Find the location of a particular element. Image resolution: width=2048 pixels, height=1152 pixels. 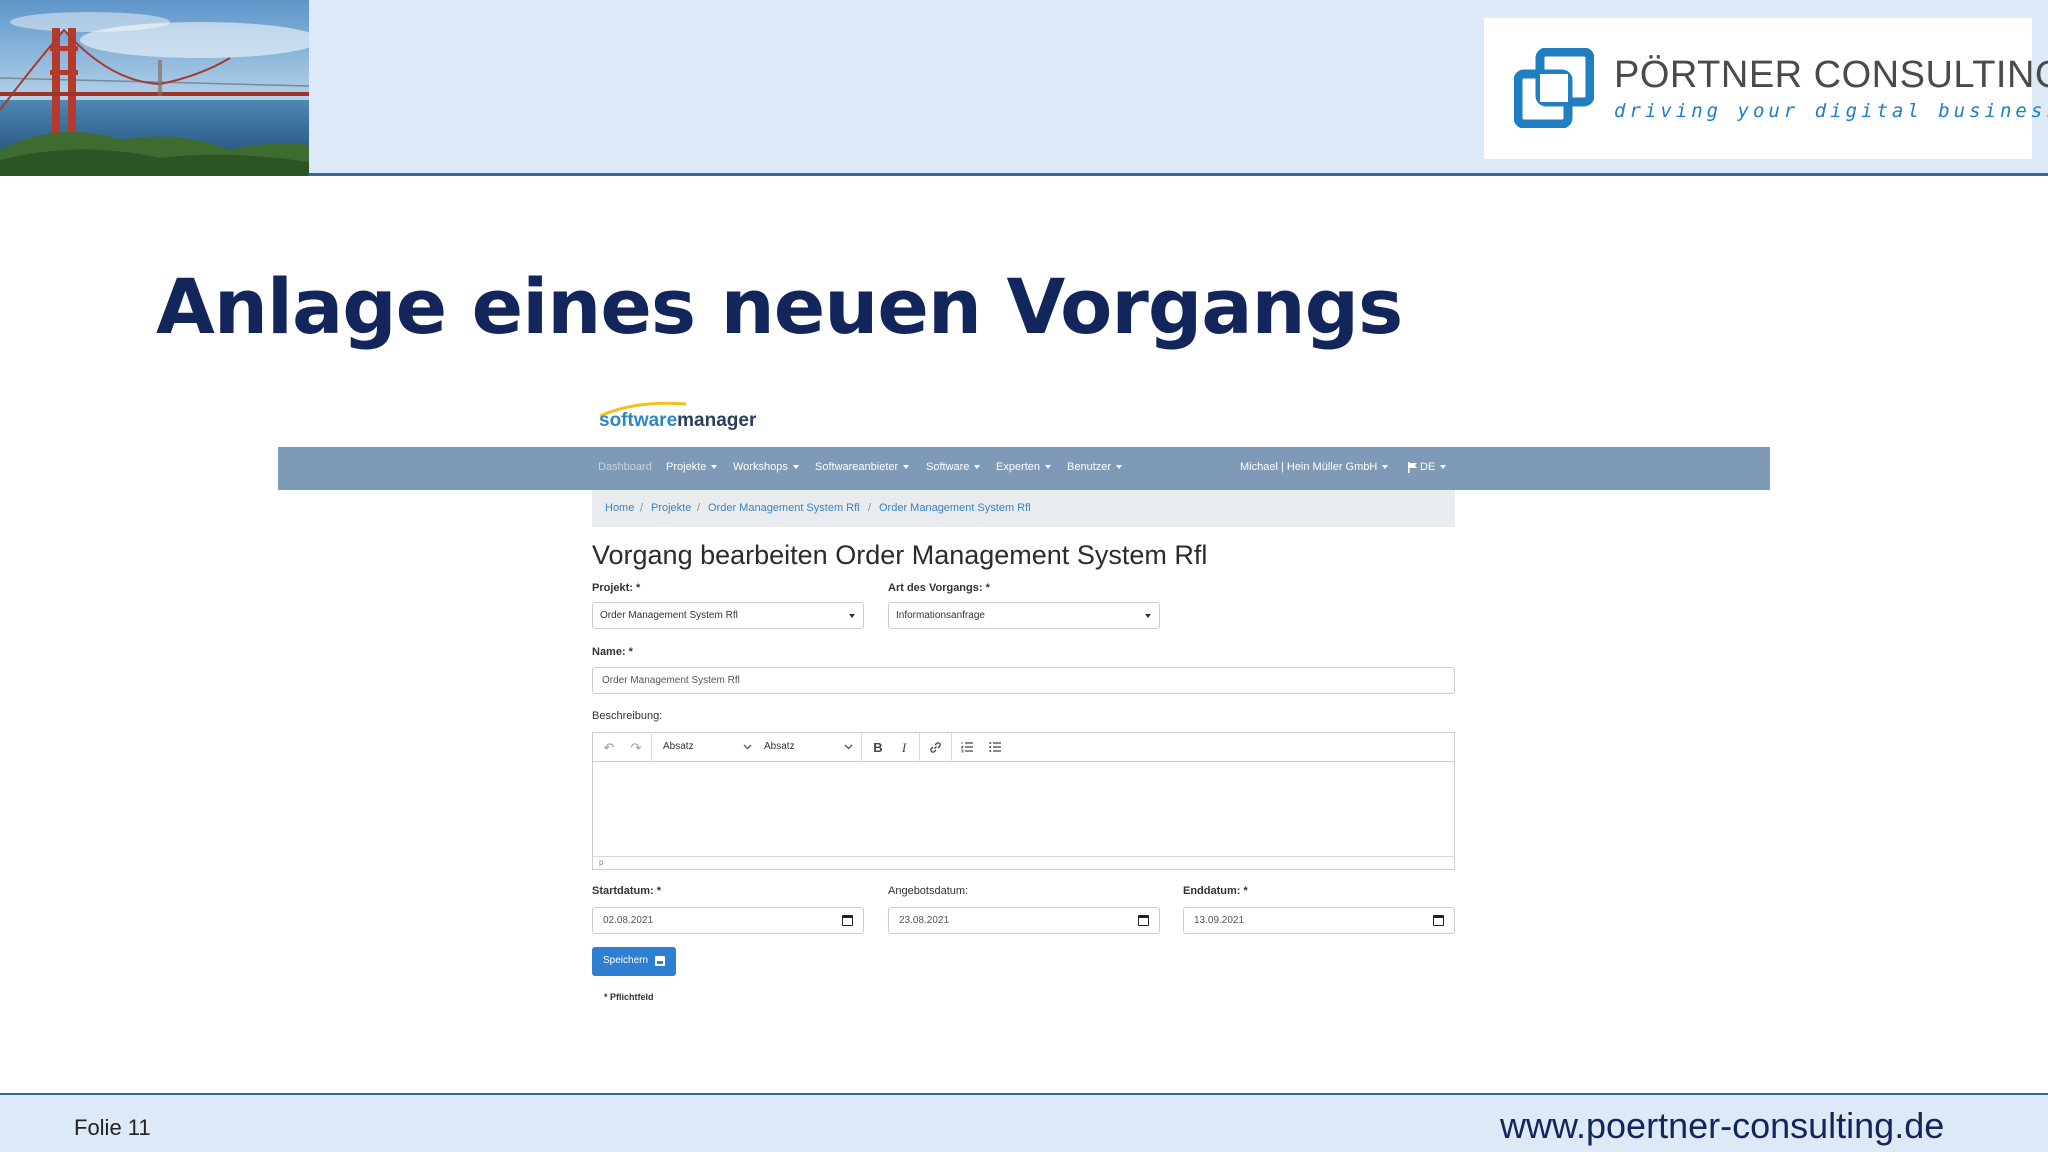

angebotsdatum-label: Angebotsdatum: is located at coordinates (928, 891).